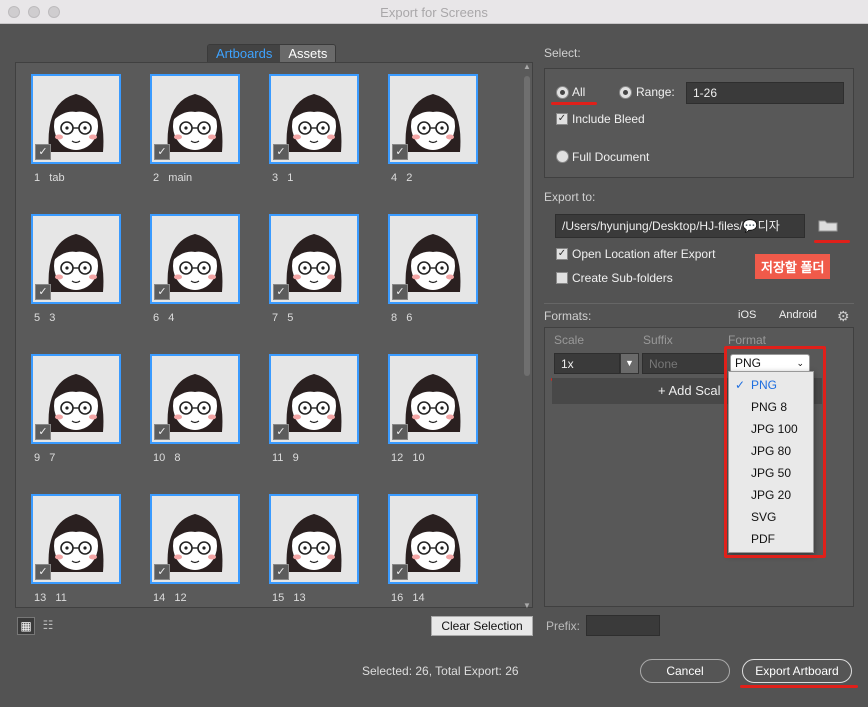 Image resolution: width=868 pixels, height=707 pixels. What do you see at coordinates (397, 458) in the screenshot?
I see `artboard-number: 12` at bounding box center [397, 458].